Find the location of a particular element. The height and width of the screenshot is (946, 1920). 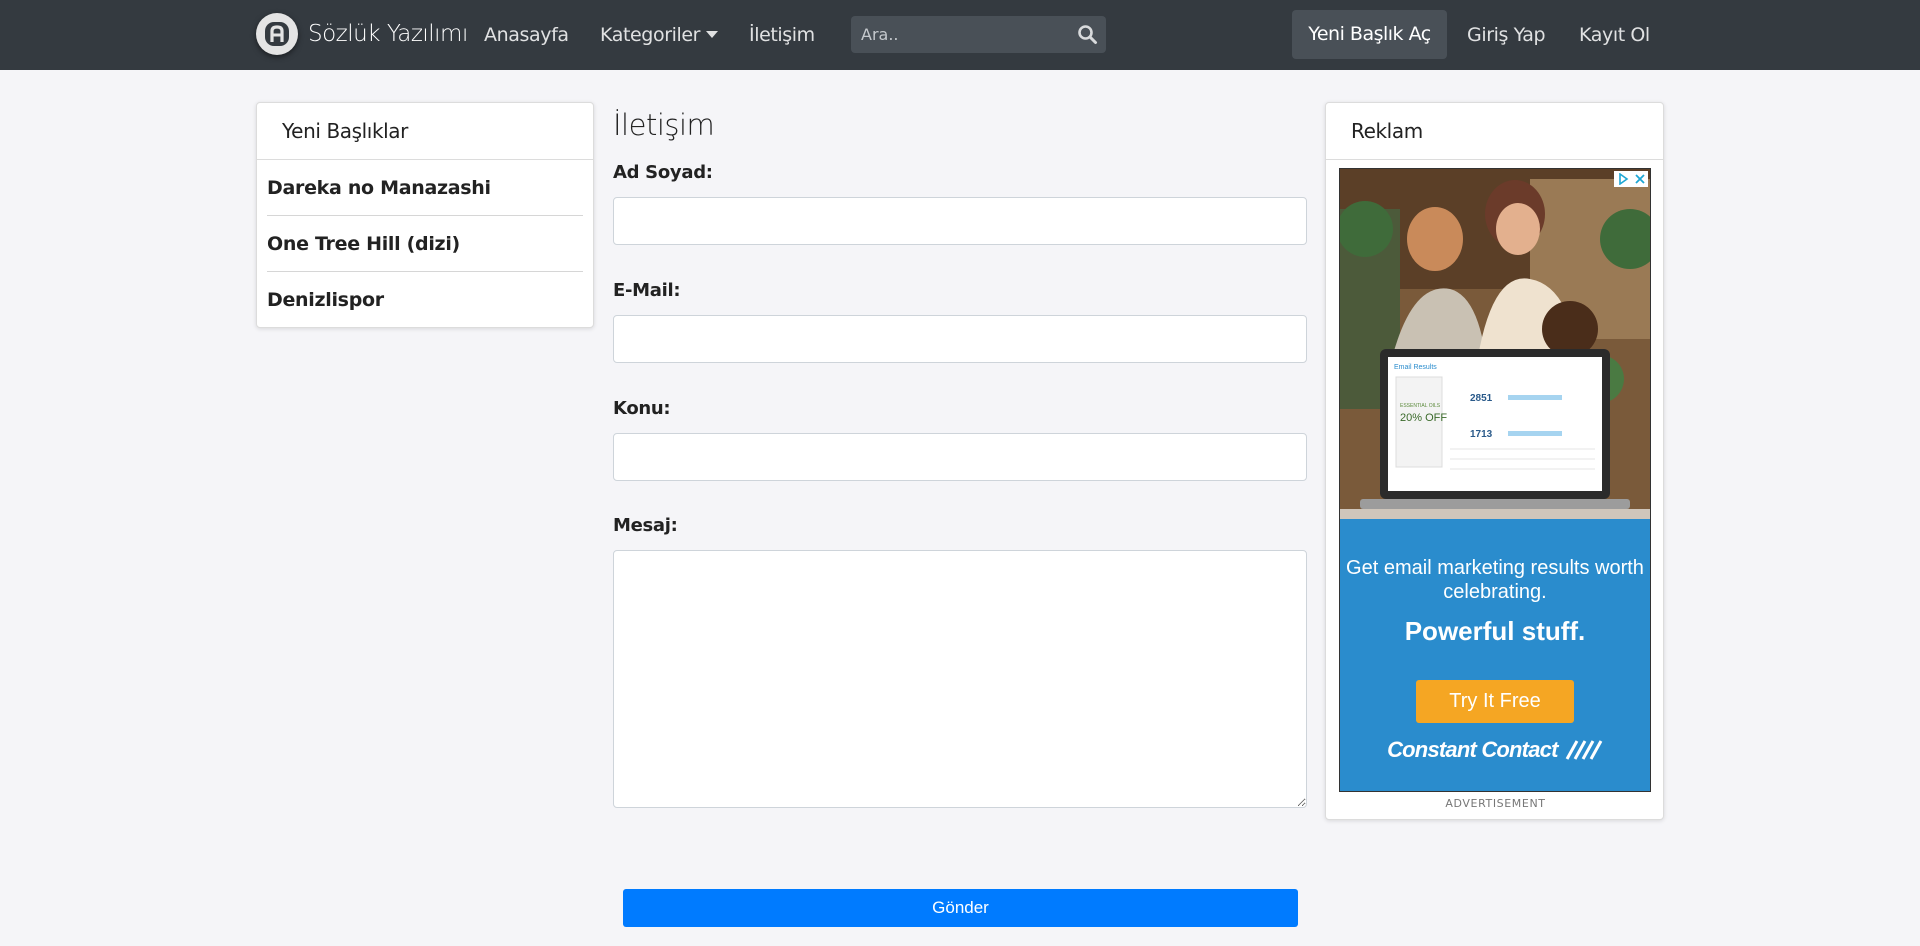

brand-name: Sözlük Yazılımı is located at coordinates (388, 34).